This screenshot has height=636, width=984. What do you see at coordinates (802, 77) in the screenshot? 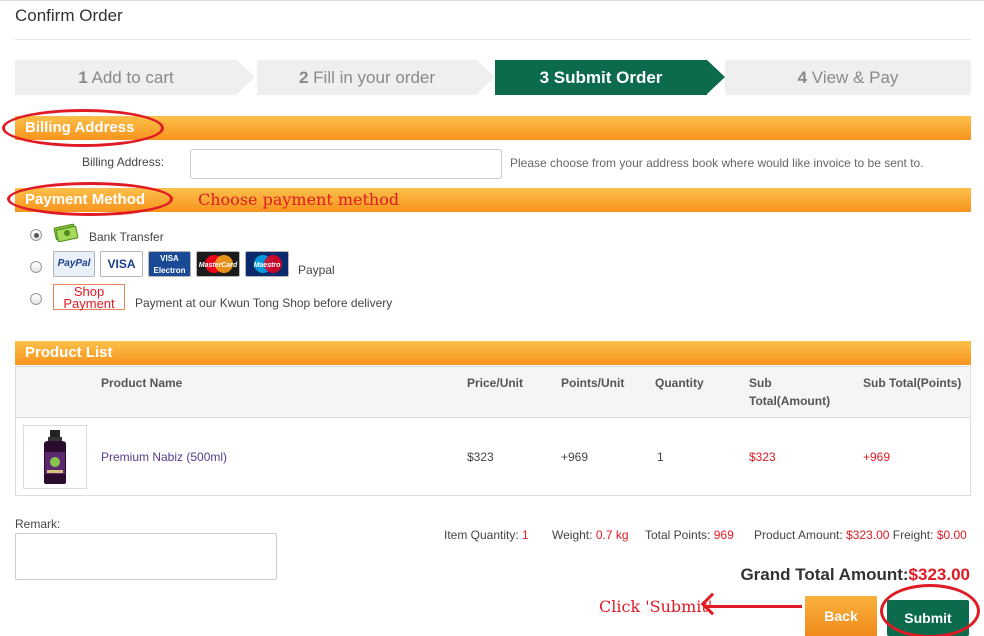
I see `step-number: 4` at bounding box center [802, 77].